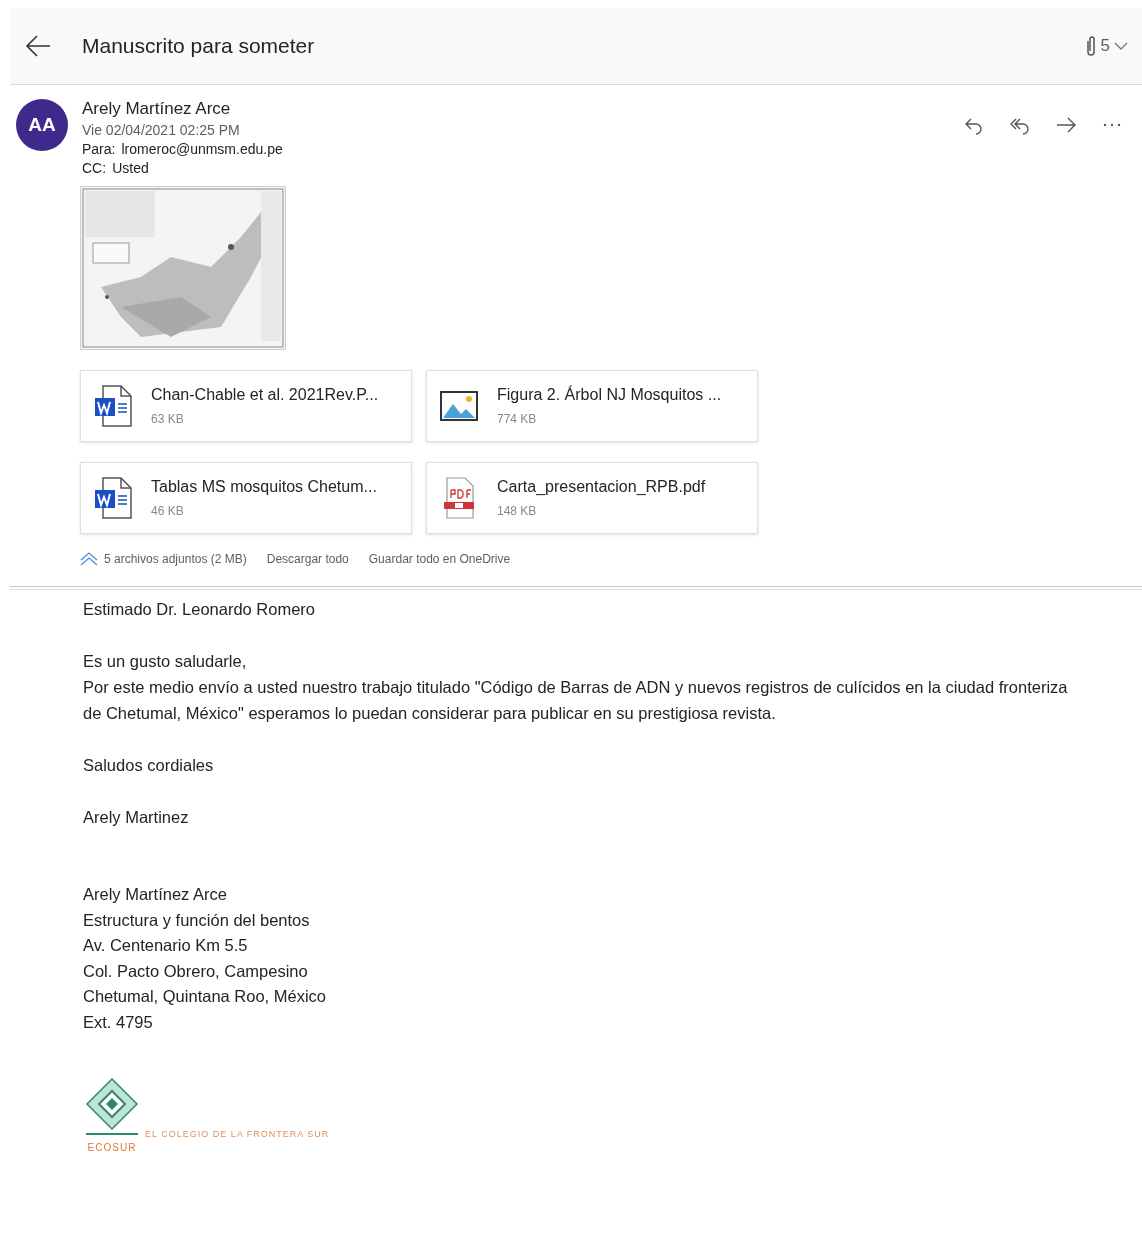 The image size is (1142, 1234). Describe the element at coordinates (246, 498) in the screenshot. I see `attachment-card: Tablas MS mosquitos Chetum... 46 KB` at that location.